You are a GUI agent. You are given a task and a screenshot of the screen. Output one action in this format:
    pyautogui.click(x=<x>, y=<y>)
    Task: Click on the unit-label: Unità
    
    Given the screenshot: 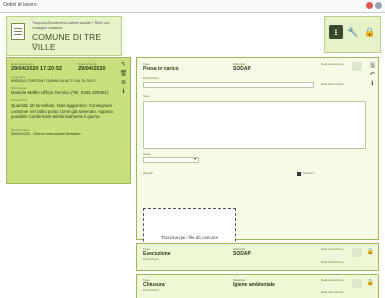 What is the action you would take?
    pyautogui.click(x=147, y=154)
    